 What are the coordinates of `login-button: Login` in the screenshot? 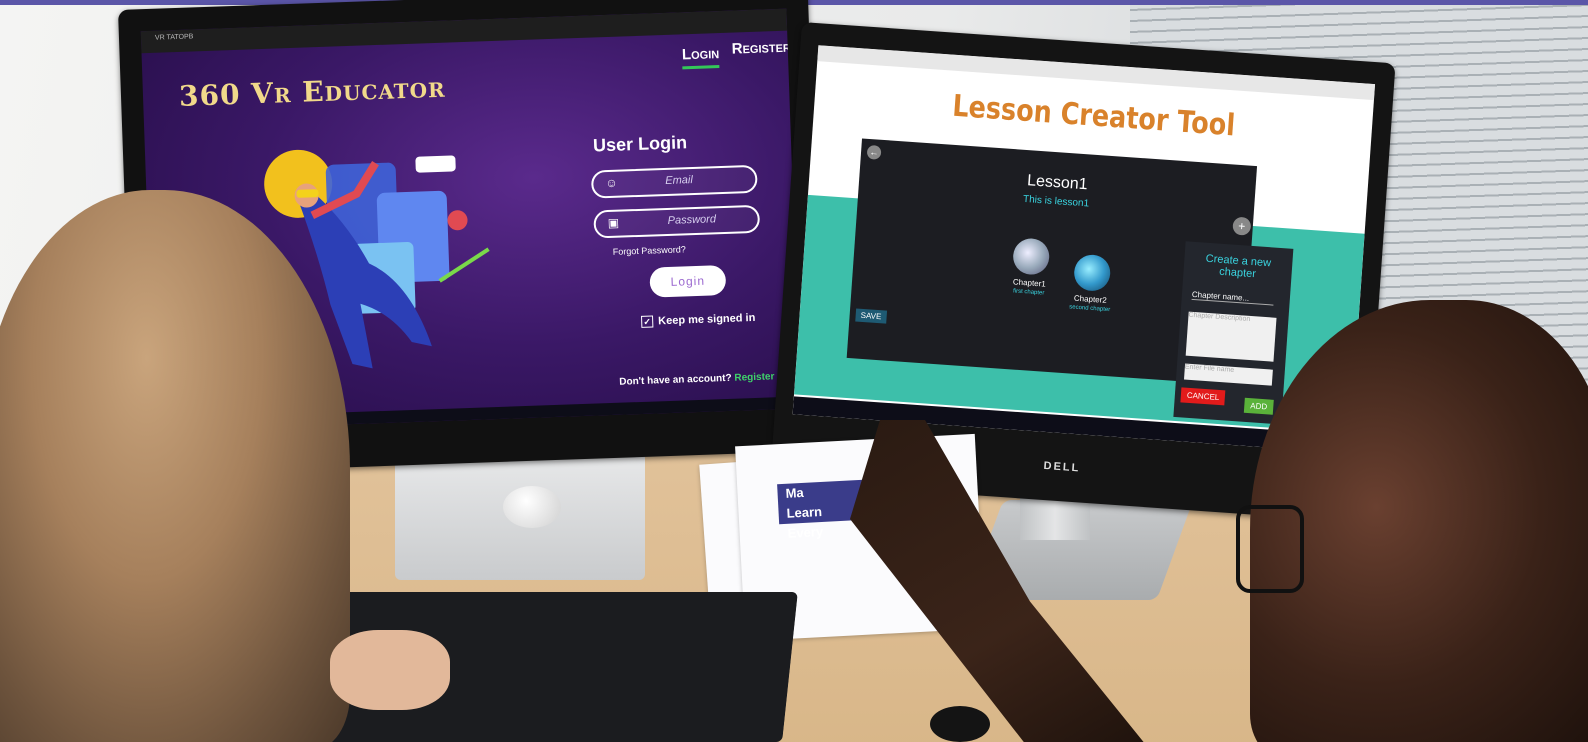 It's located at (688, 281).